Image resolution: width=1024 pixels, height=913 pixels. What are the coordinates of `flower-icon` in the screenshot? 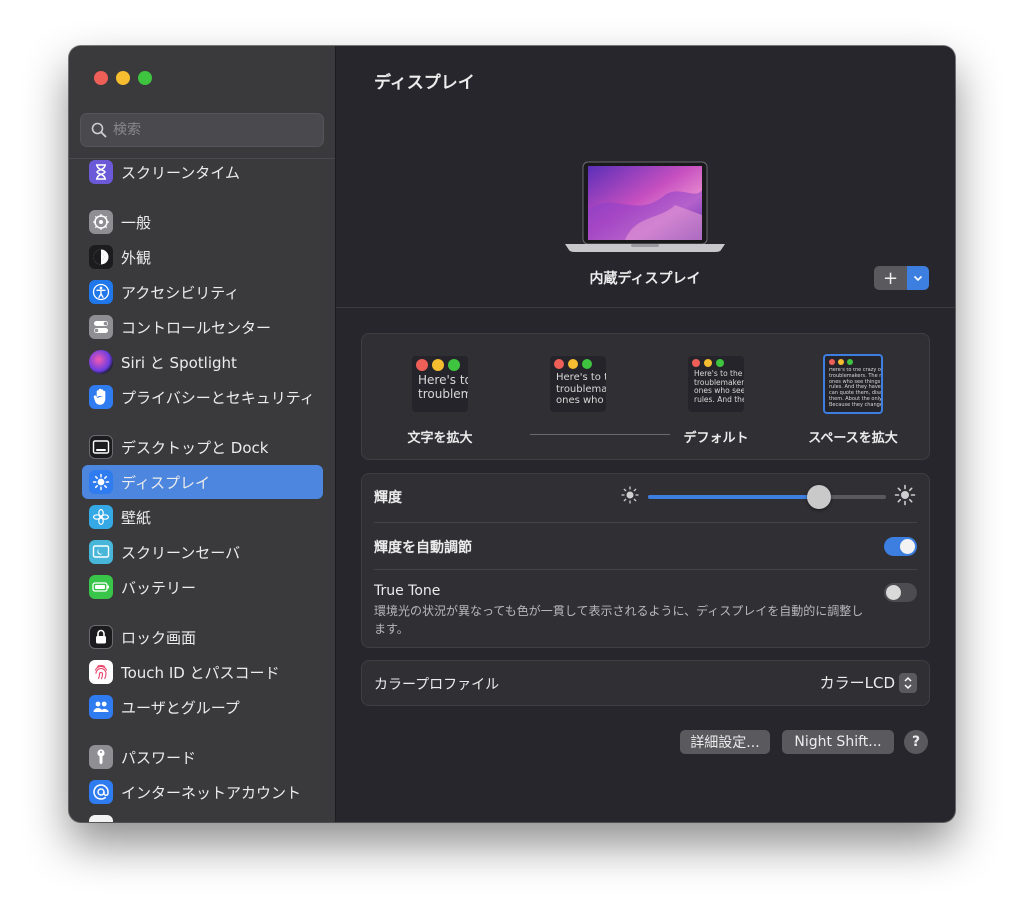 It's located at (101, 517).